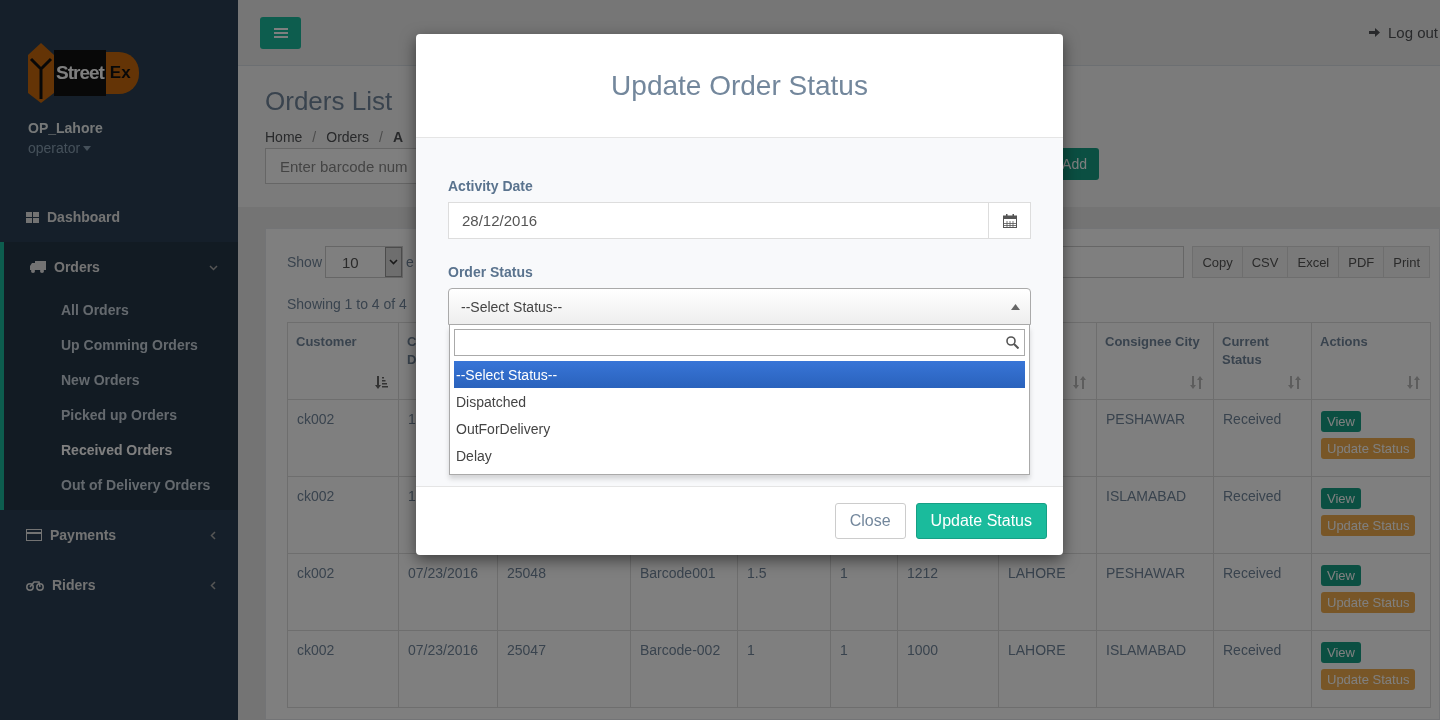 This screenshot has height=720, width=1440. I want to click on menu-button, so click(280, 32).